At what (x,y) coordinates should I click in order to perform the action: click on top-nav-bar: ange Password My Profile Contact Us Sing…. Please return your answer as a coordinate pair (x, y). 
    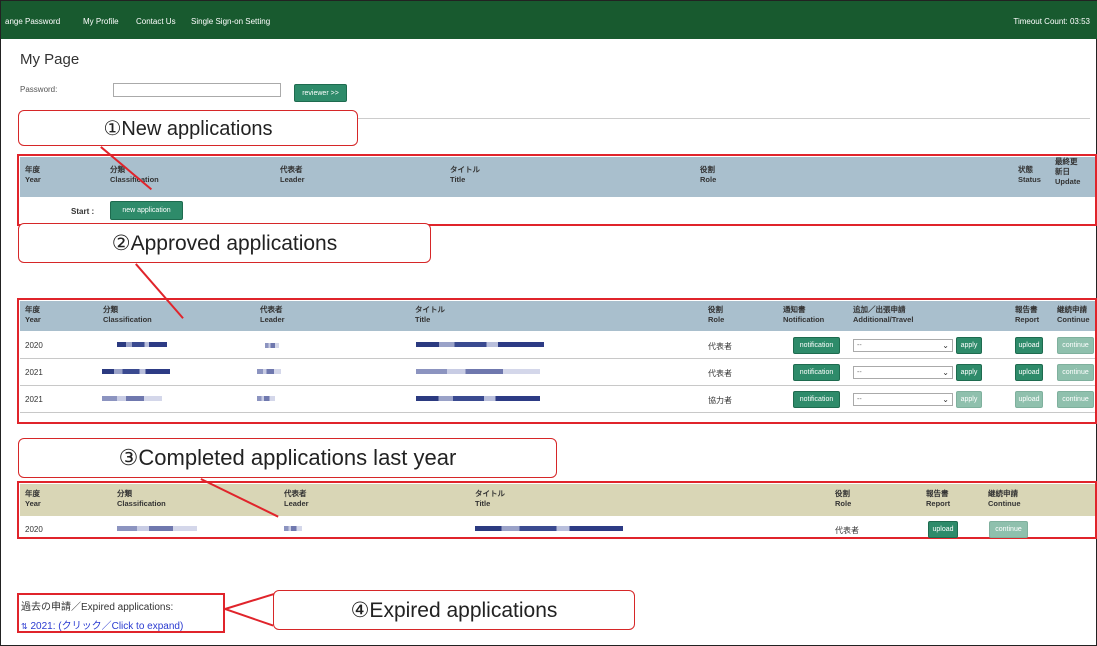
    Looking at the image, I should click on (549, 20).